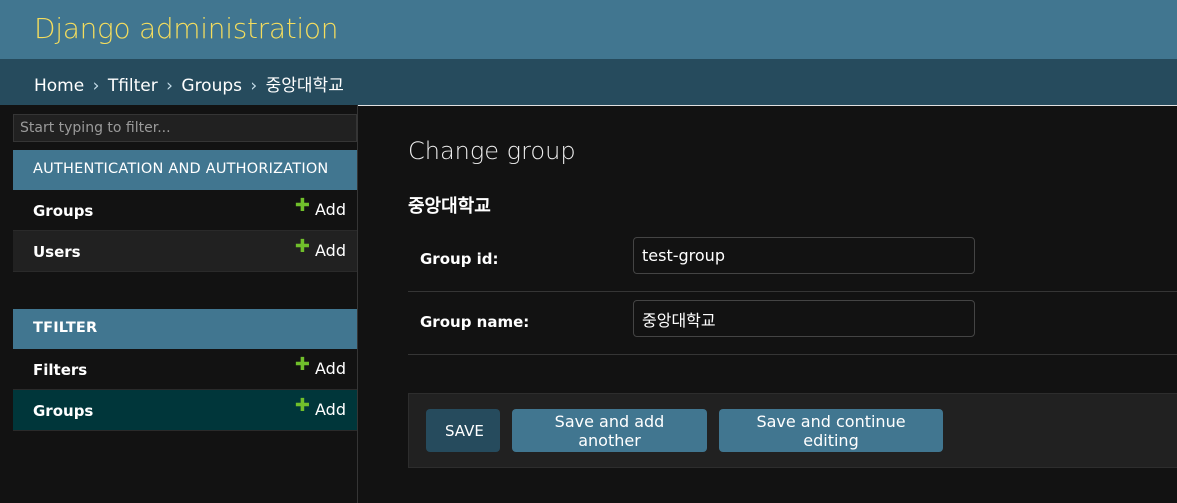 The width and height of the screenshot is (1177, 503). What do you see at coordinates (185, 251) in the screenshot?
I see `sidebar-item-auth-users: Users ✚ Add` at bounding box center [185, 251].